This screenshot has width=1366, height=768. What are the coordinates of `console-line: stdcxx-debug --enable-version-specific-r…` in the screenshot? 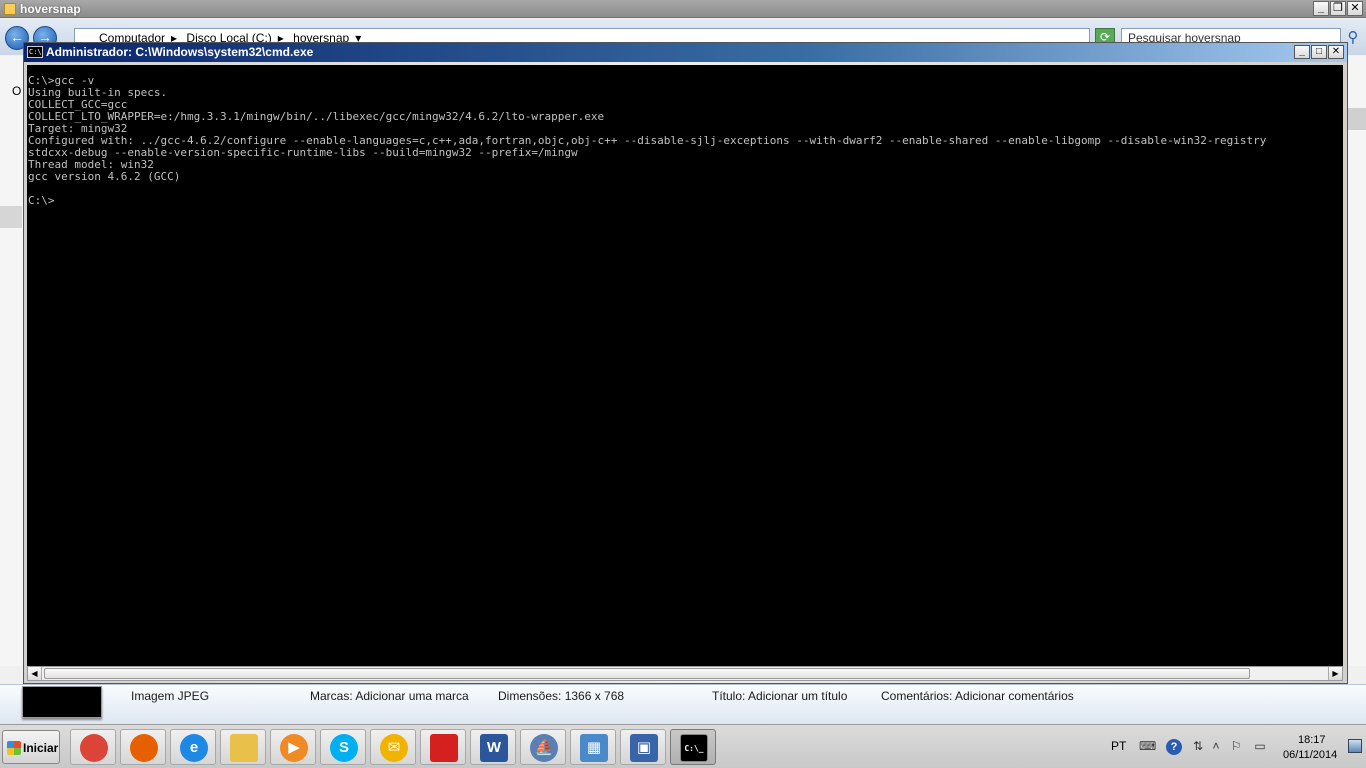 It's located at (303, 152).